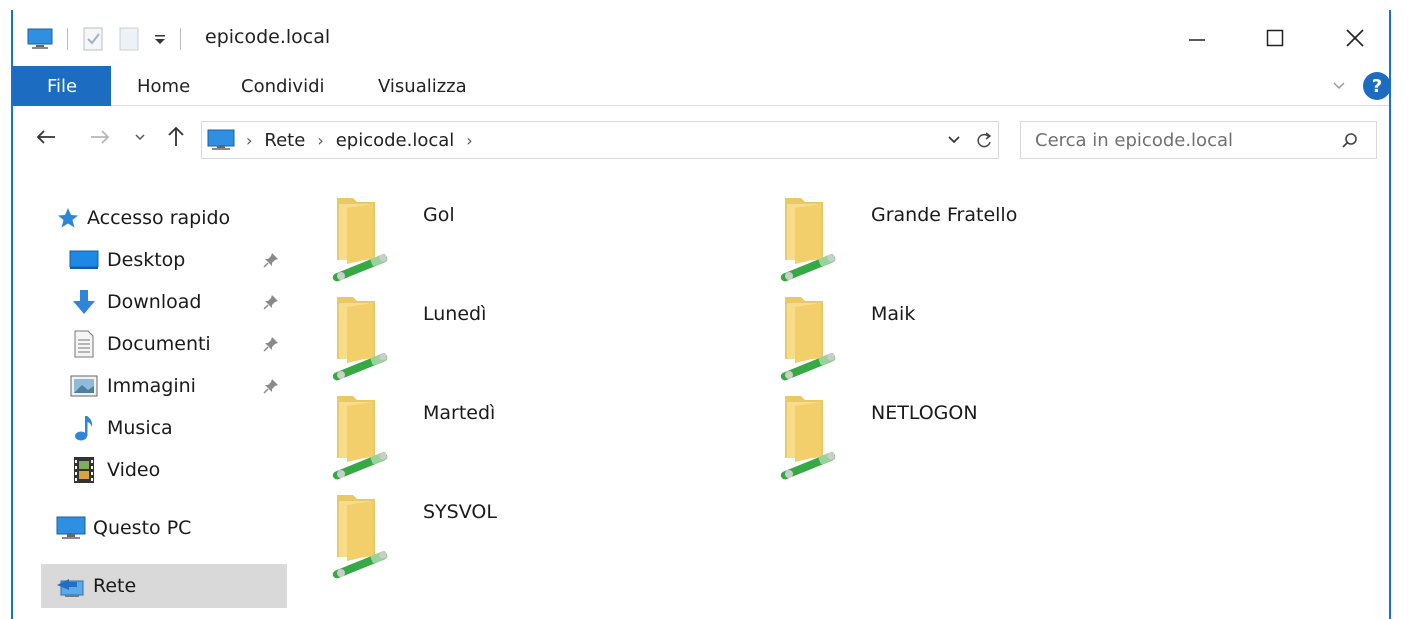 This screenshot has height=619, width=1408. Describe the element at coordinates (542, 537) in the screenshot. I see `share-item: SYSVOL` at that location.